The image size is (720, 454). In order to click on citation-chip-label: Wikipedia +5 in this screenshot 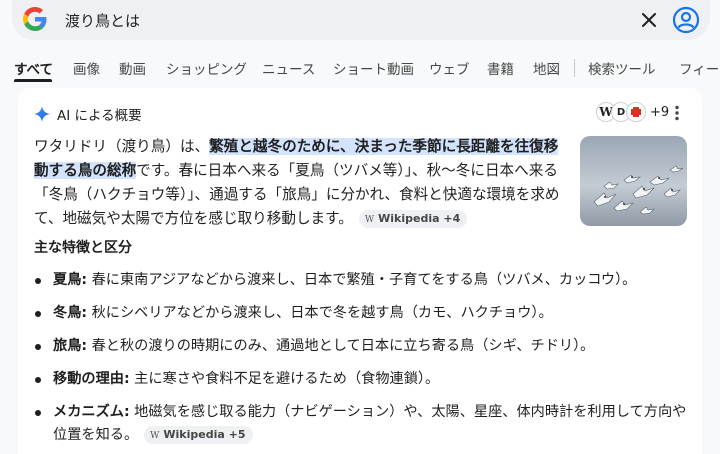, I will do `click(204, 434)`.